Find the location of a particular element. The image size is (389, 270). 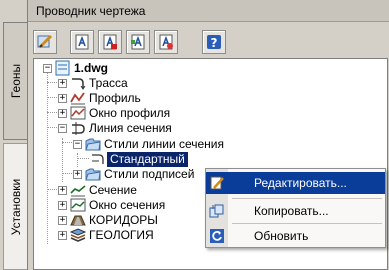

tab-geons: Геоны is located at coordinates (15, 81).